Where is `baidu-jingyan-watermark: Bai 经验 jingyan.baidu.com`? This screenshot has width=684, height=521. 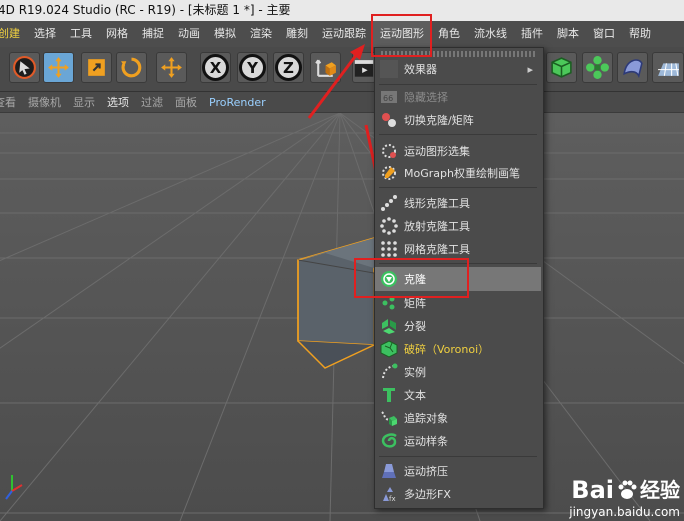 baidu-jingyan-watermark: Bai 经验 jingyan.baidu.com is located at coordinates (624, 498).